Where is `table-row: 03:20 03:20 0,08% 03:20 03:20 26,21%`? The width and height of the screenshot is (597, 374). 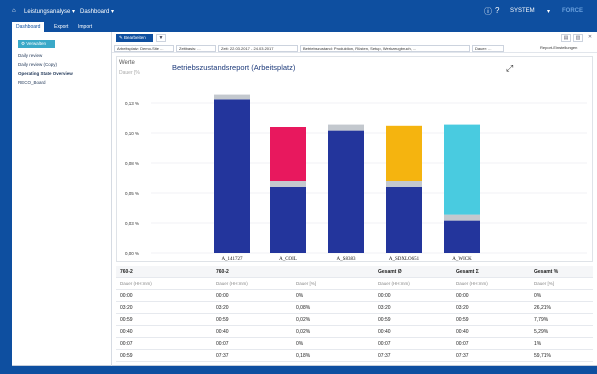 table-row: 03:20 03:20 0,08% 03:20 03:20 26,21% is located at coordinates (354, 308).